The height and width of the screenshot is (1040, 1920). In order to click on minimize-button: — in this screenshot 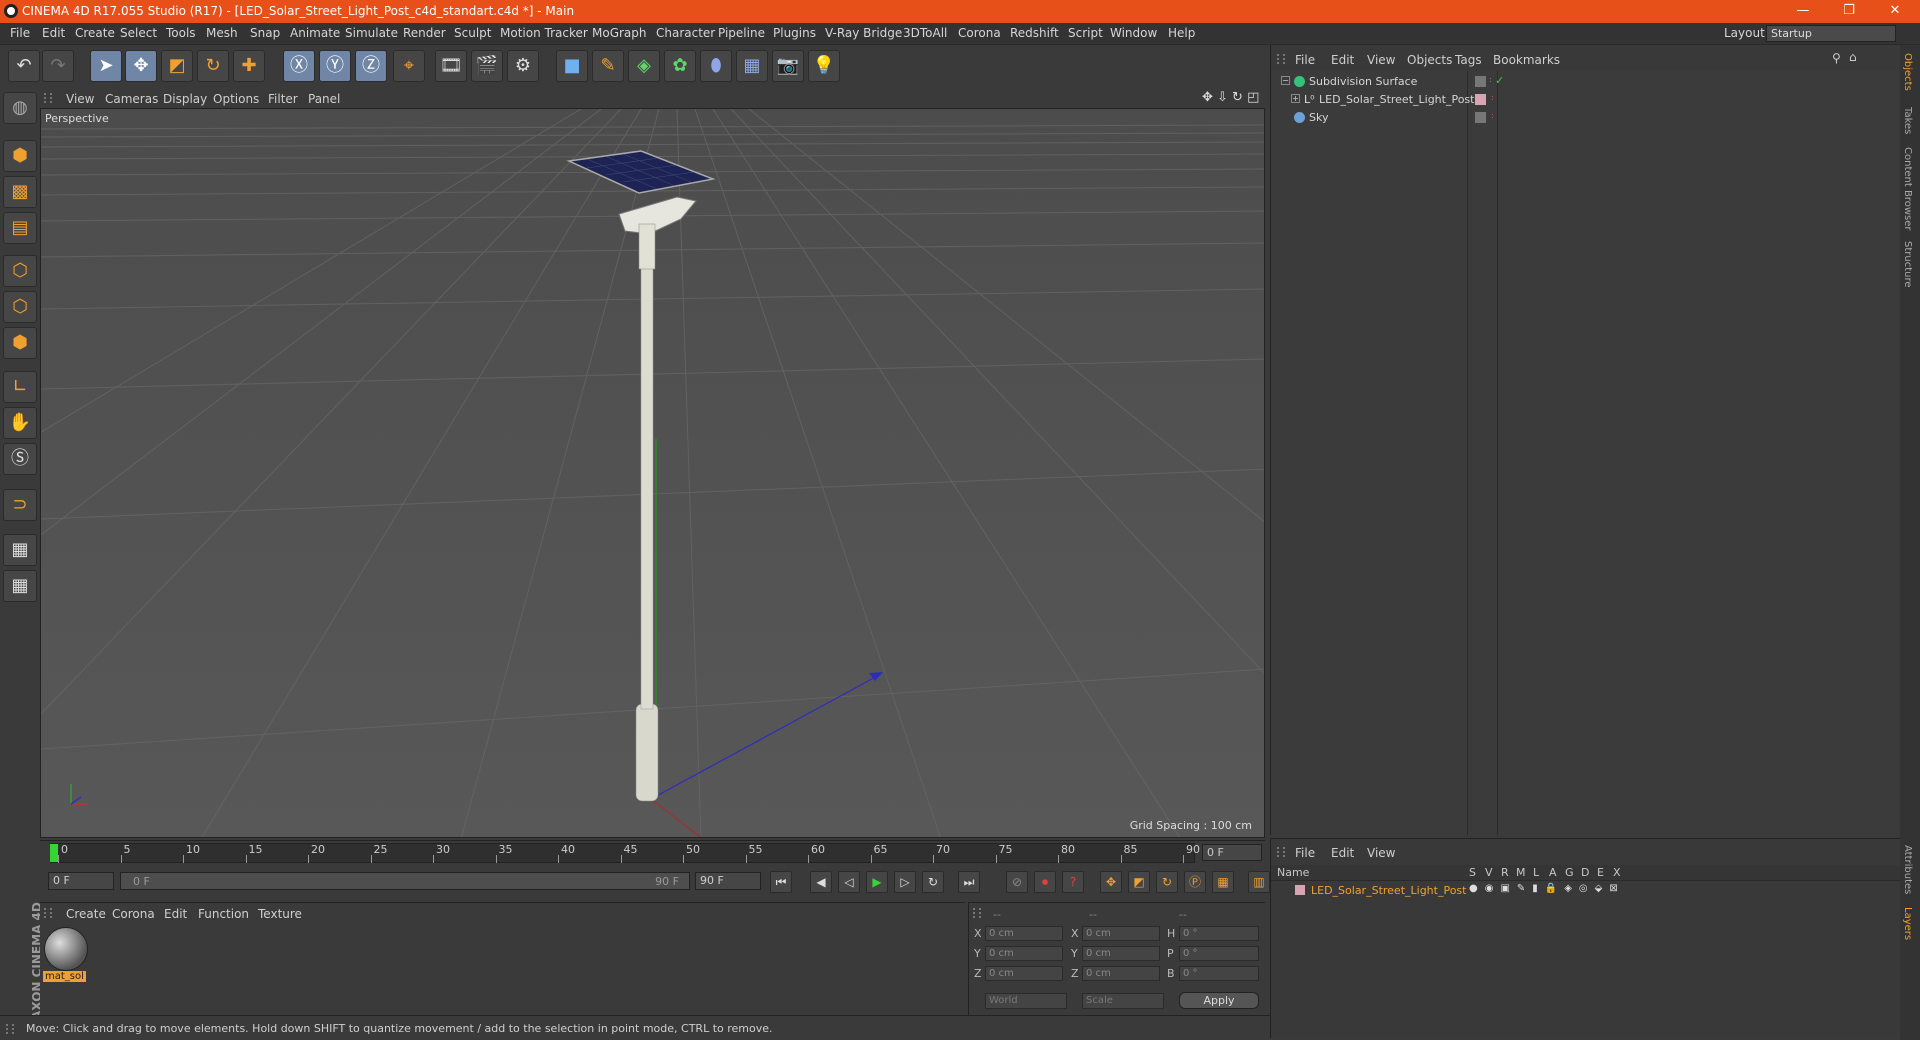, I will do `click(1803, 11)`.